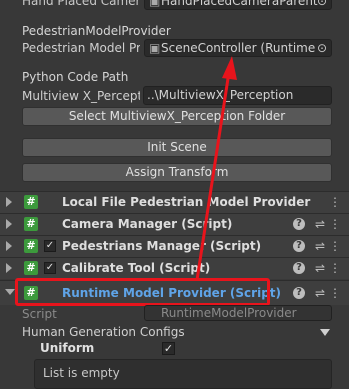 Image resolution: width=349 pixels, height=389 pixels. What do you see at coordinates (39, 314) in the screenshot?
I see `script-label: Script` at bounding box center [39, 314].